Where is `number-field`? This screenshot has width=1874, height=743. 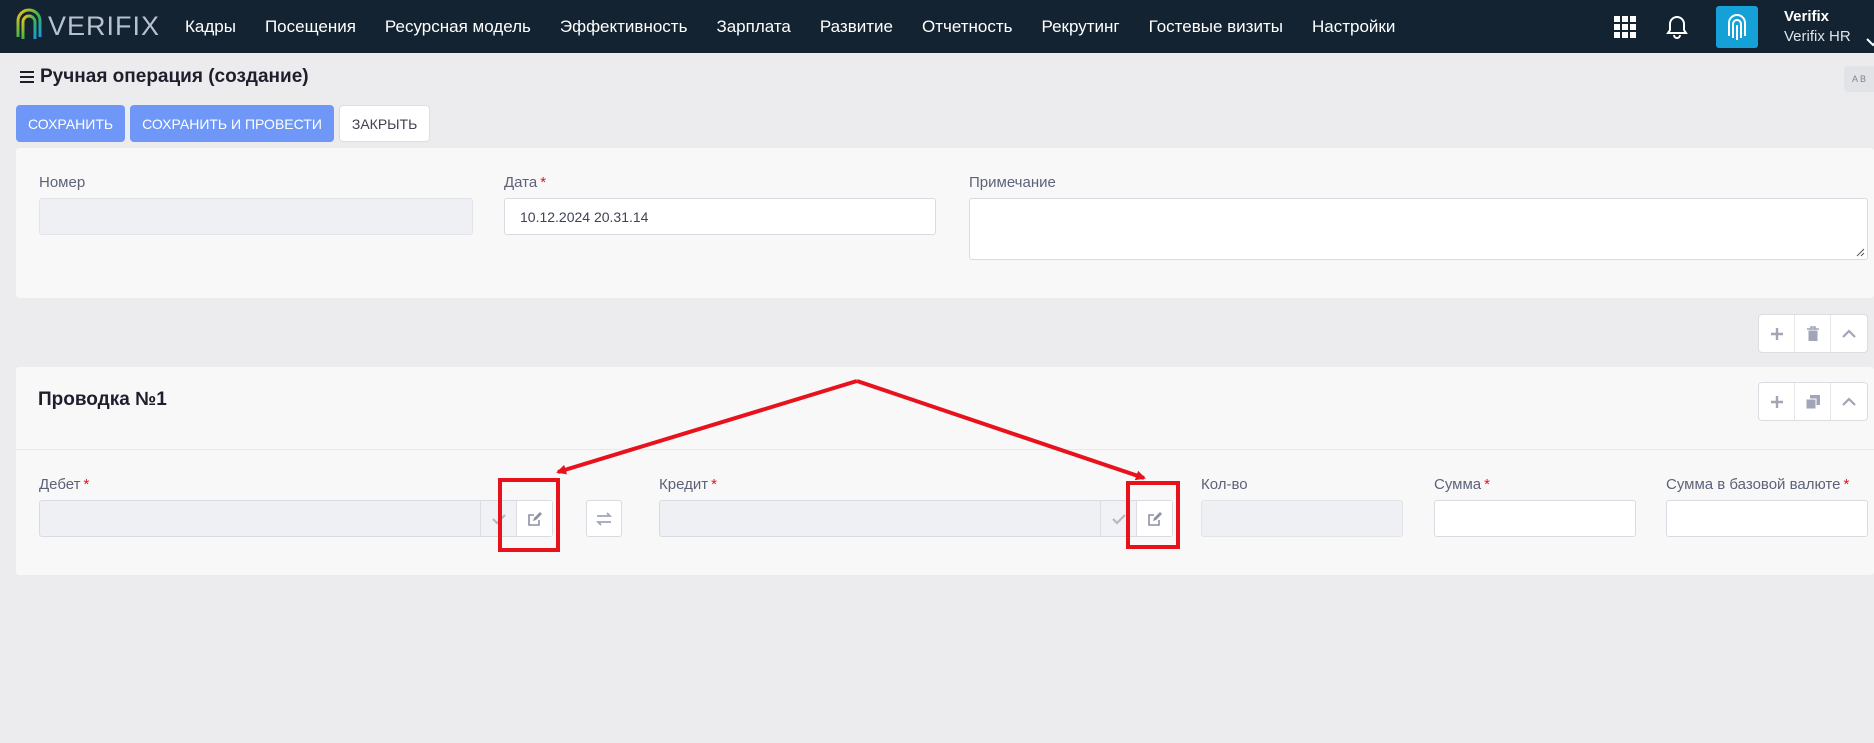
number-field is located at coordinates (256, 216).